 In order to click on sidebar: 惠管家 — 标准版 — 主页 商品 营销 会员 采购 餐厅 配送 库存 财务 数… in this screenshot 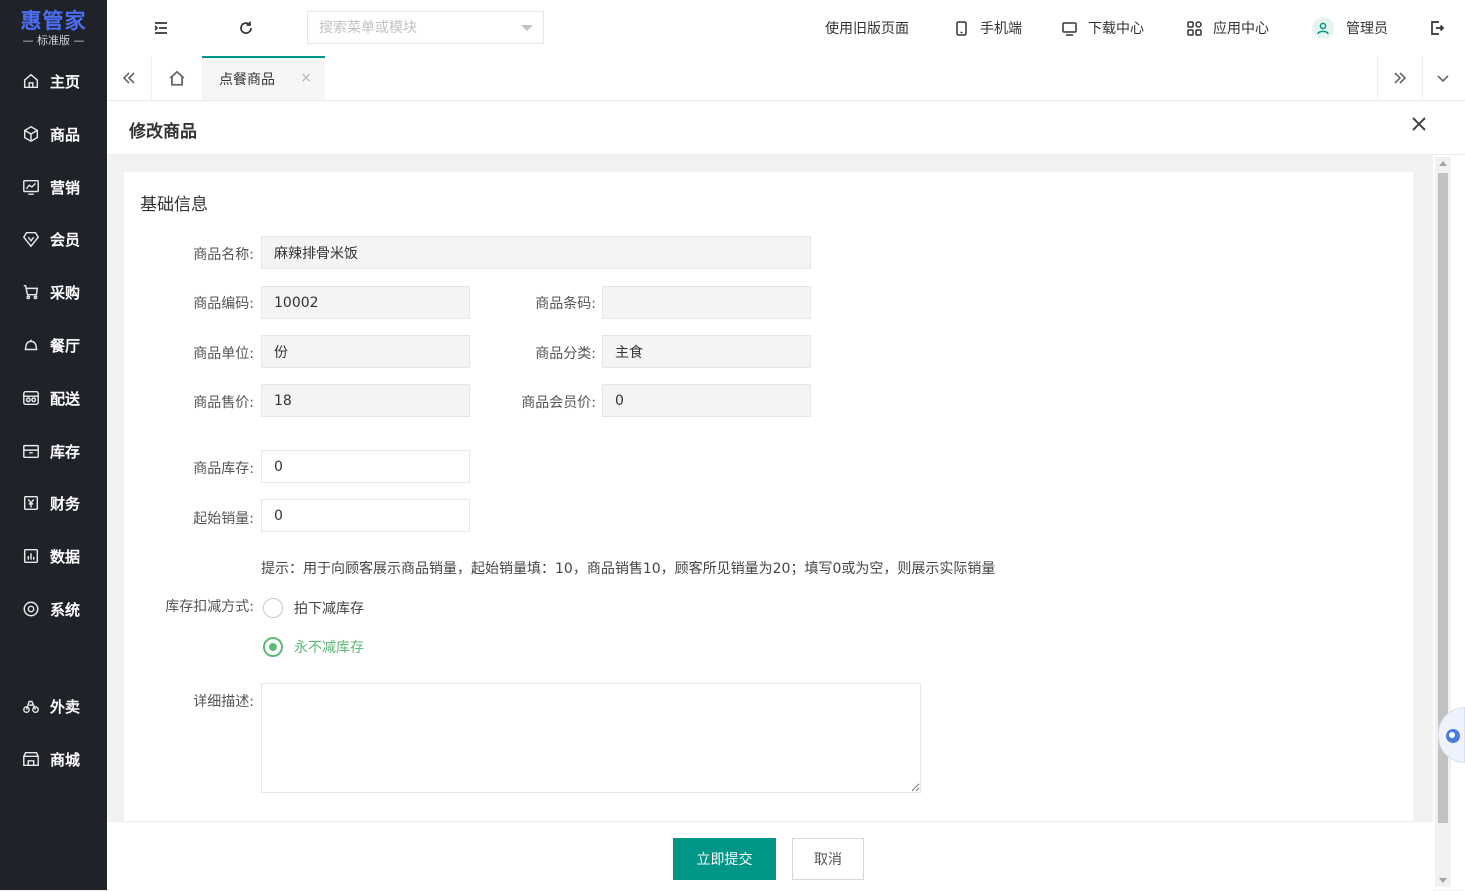, I will do `click(53, 445)`.